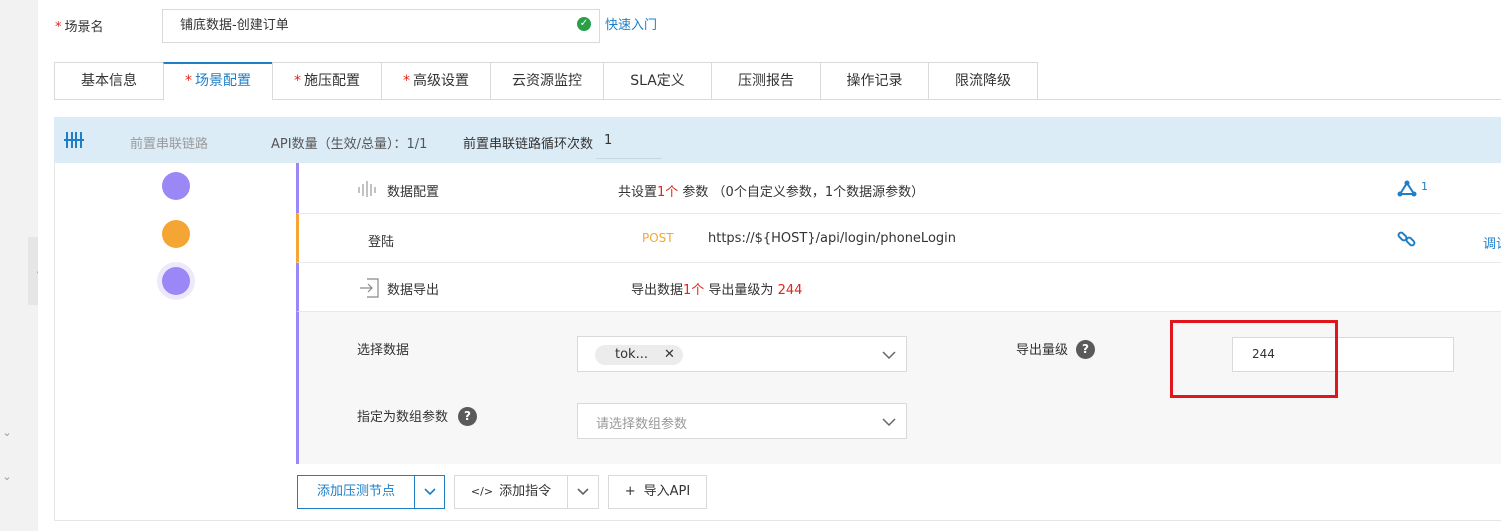  Describe the element at coordinates (79, 27) in the screenshot. I see `scene-name-label: * 场景名` at that location.